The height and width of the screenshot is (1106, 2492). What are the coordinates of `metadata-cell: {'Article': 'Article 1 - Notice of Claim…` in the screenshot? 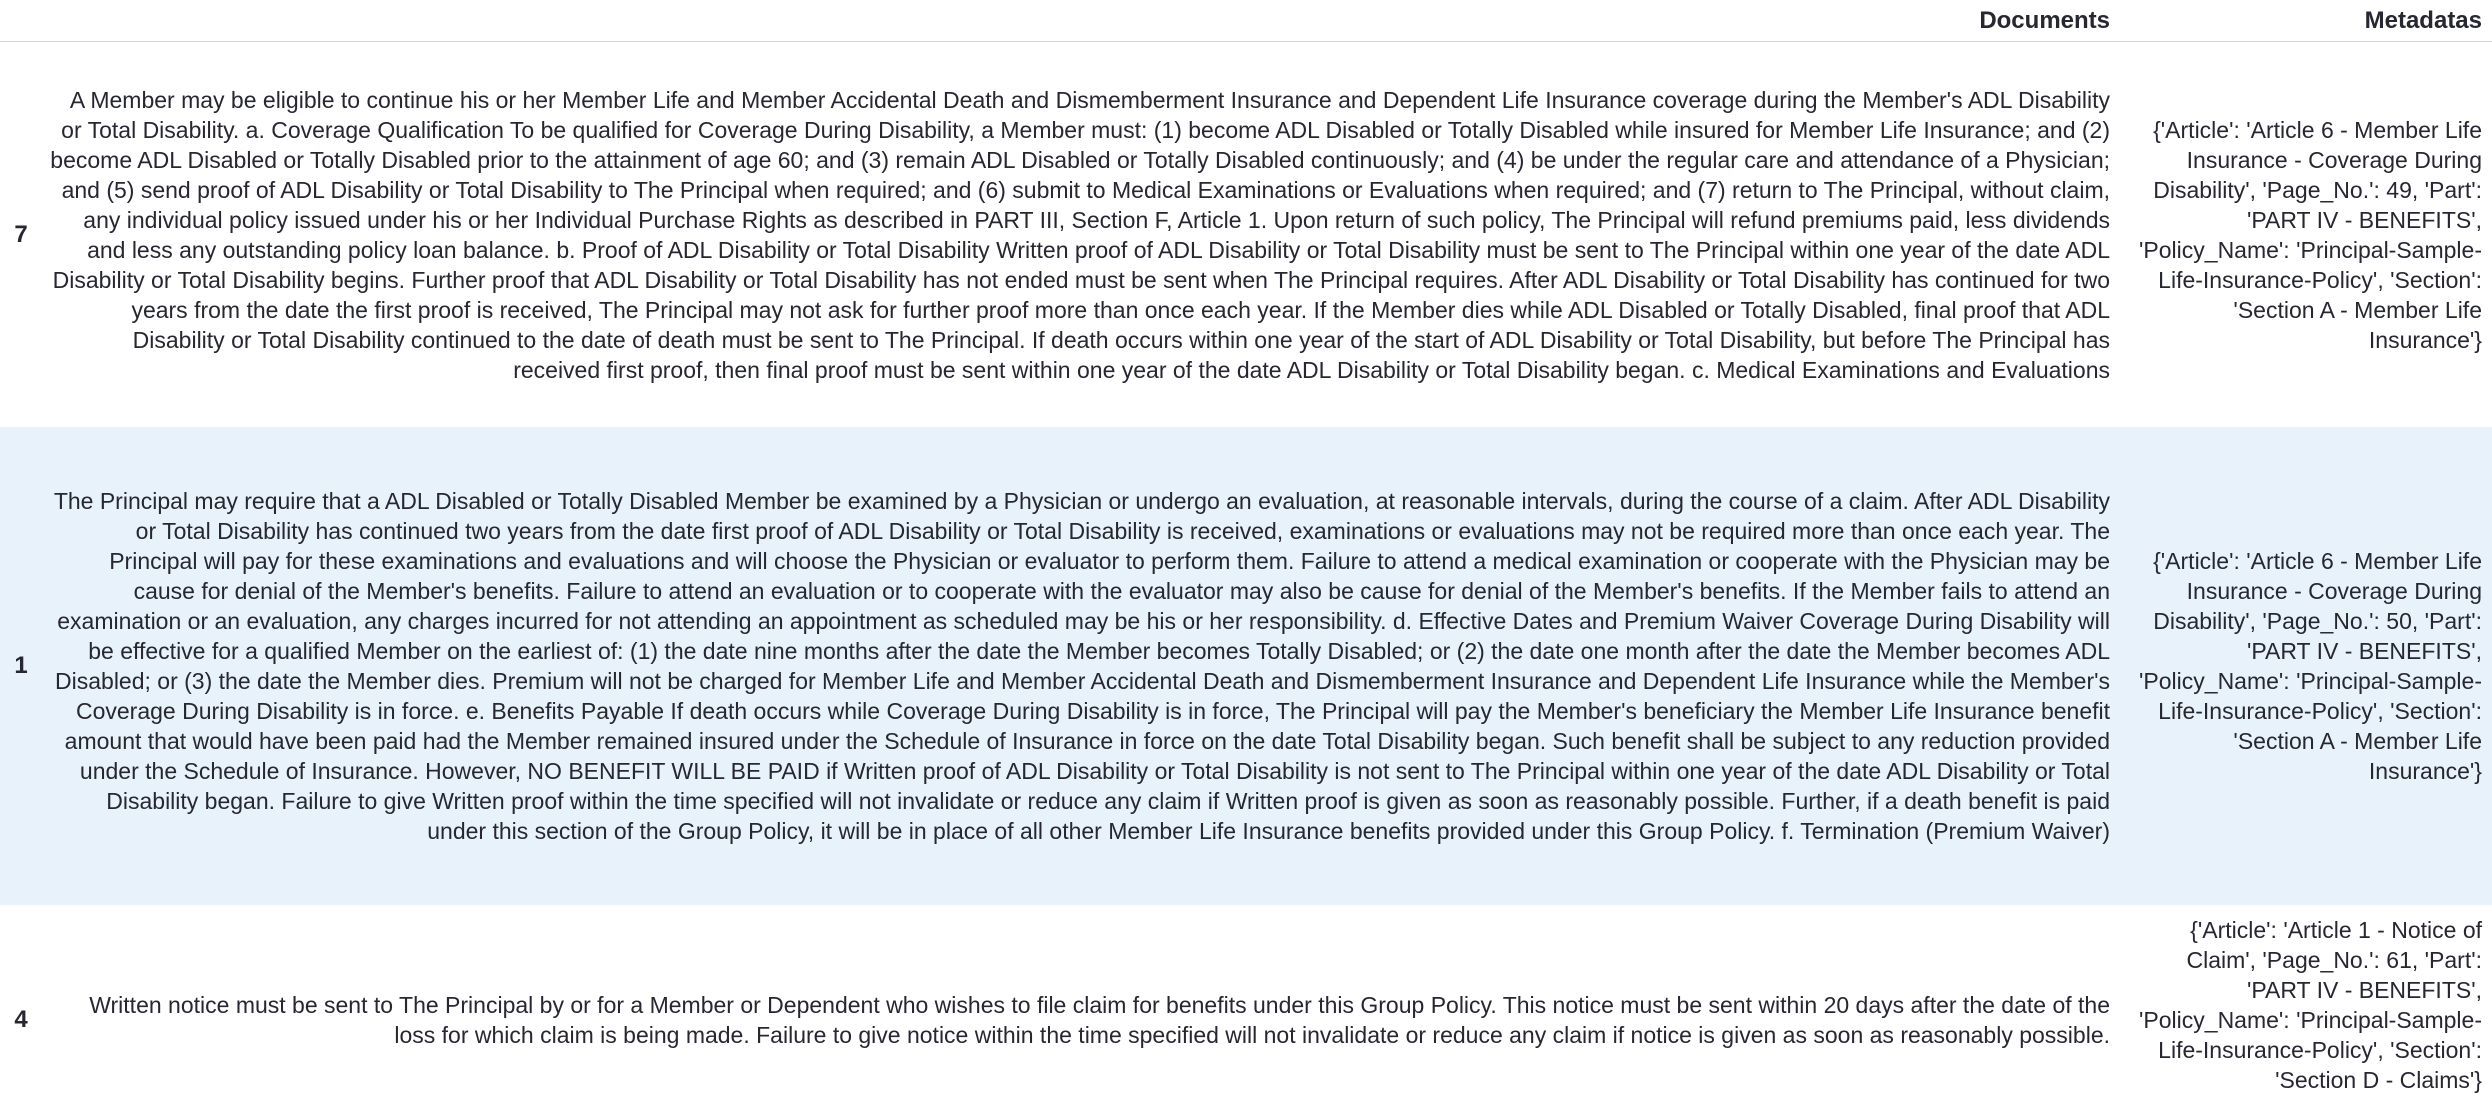 It's located at (2302, 1005).